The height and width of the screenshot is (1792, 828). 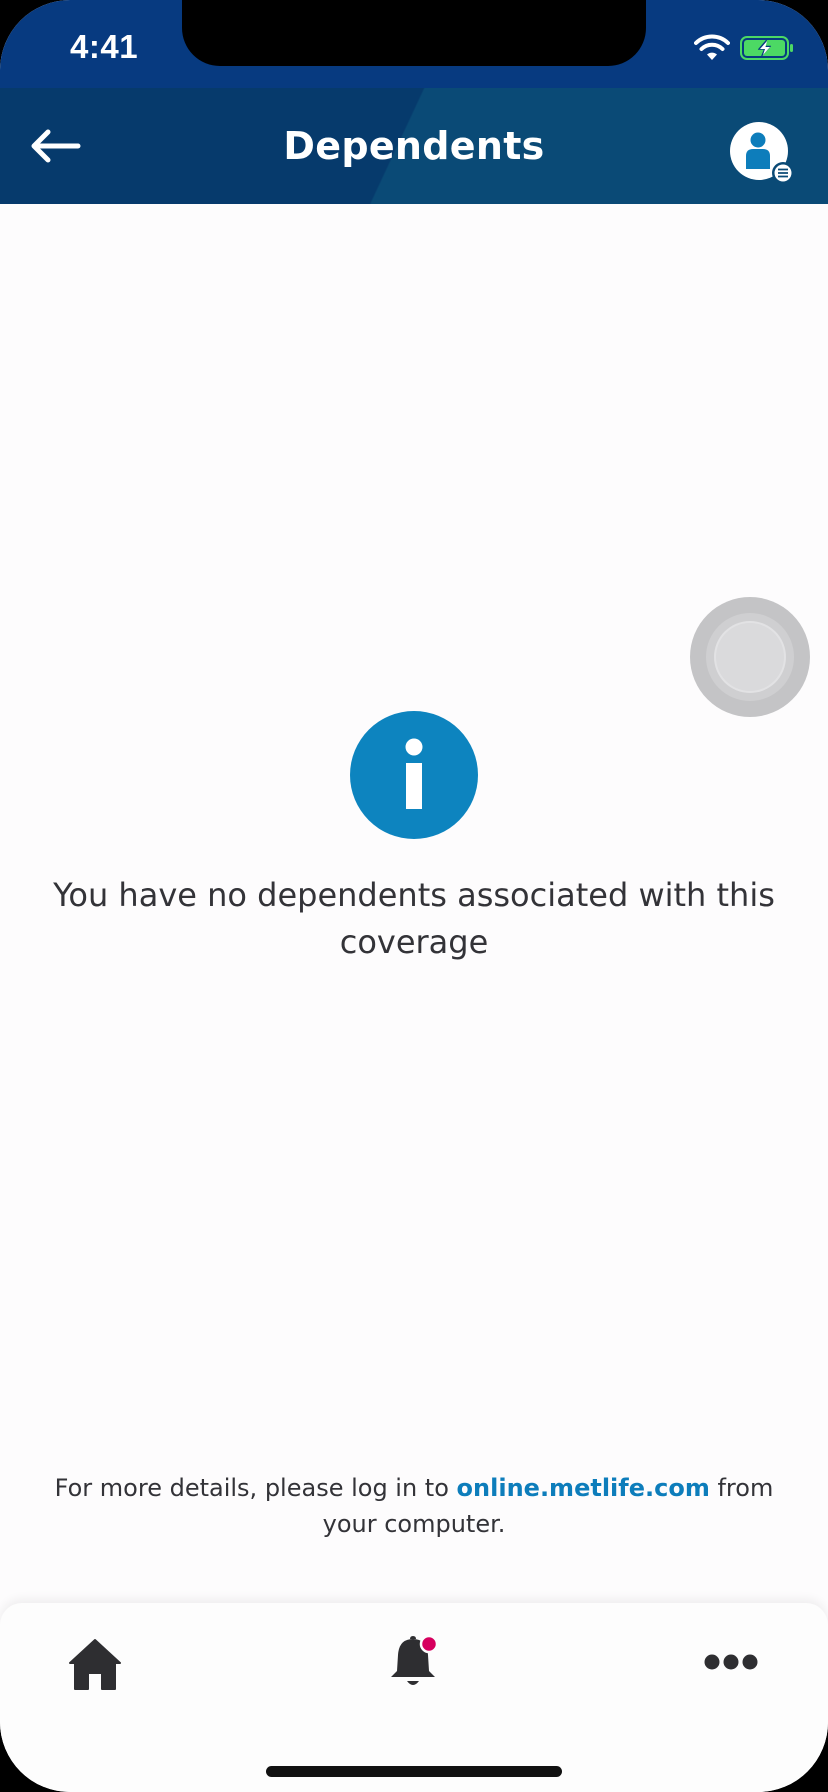 I want to click on tab-more, so click(x=731, y=1662).